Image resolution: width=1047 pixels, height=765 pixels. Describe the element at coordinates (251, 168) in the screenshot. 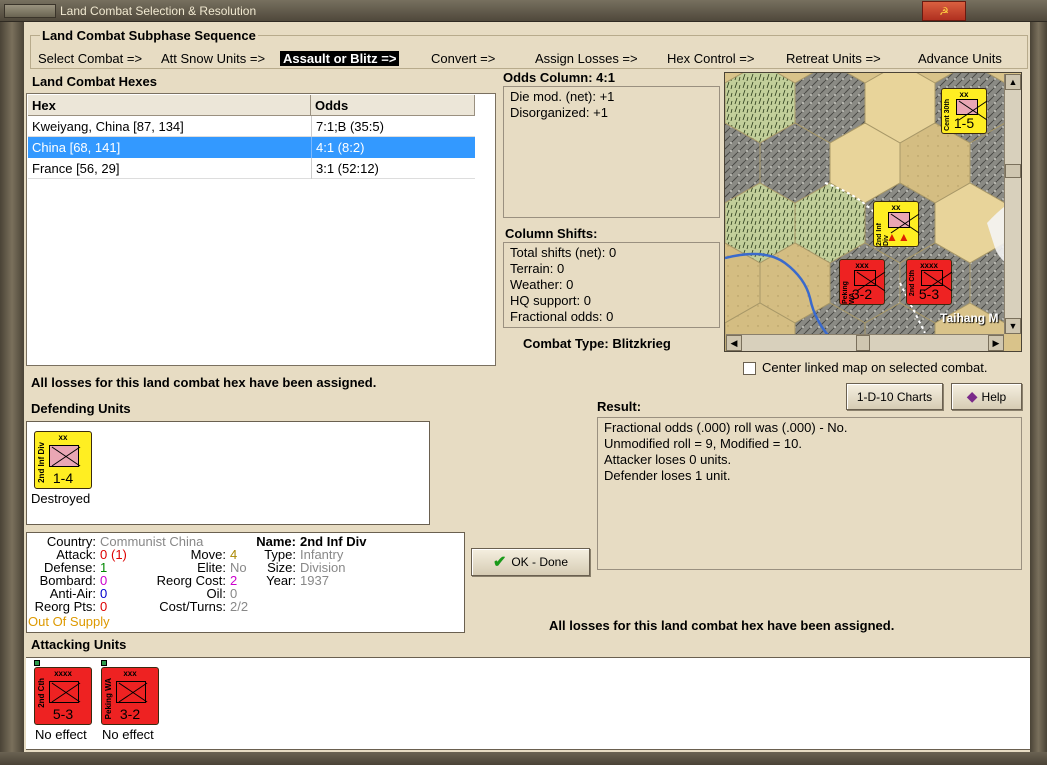

I see `table-row: France [56, 29] 3:1 (52:12)` at that location.